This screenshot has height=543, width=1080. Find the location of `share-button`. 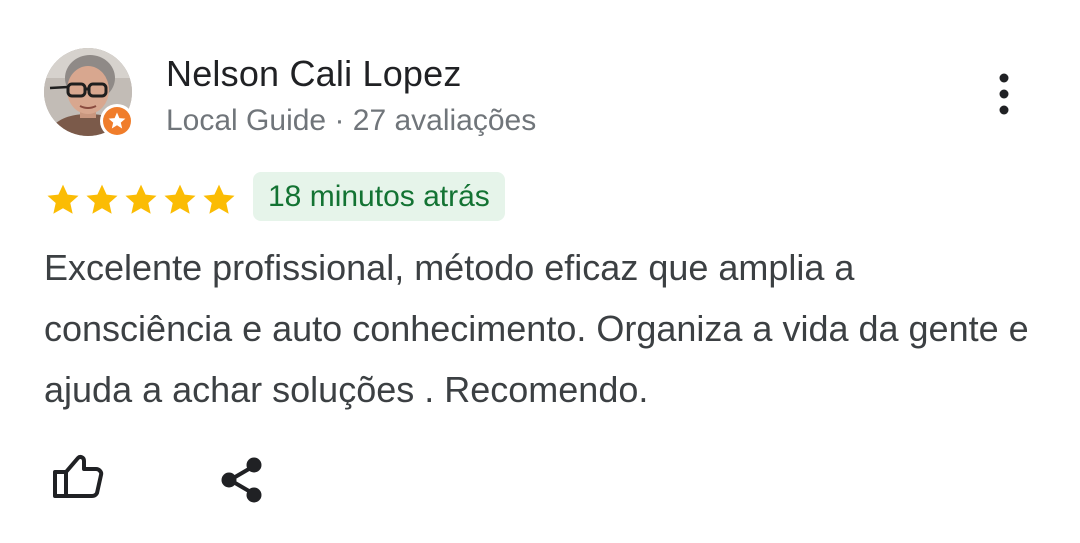

share-button is located at coordinates (243, 478).